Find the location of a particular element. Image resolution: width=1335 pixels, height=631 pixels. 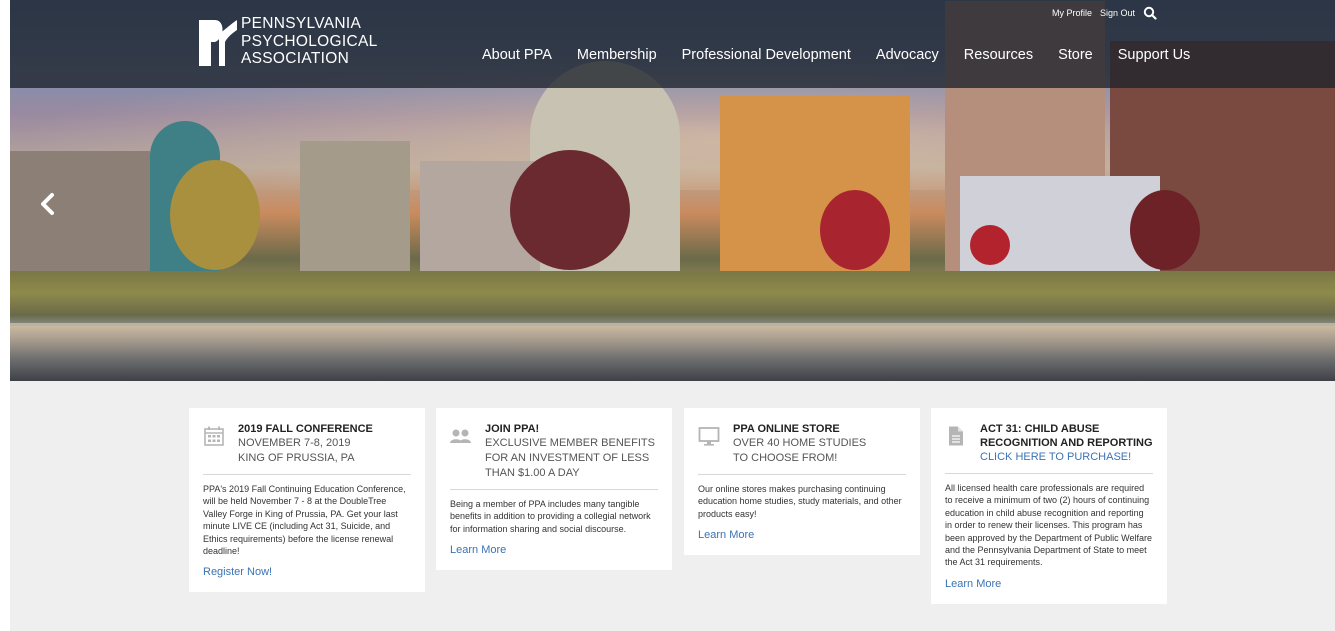

card-subtitle: KING OF PRUSSIA, PA is located at coordinates (296, 458).